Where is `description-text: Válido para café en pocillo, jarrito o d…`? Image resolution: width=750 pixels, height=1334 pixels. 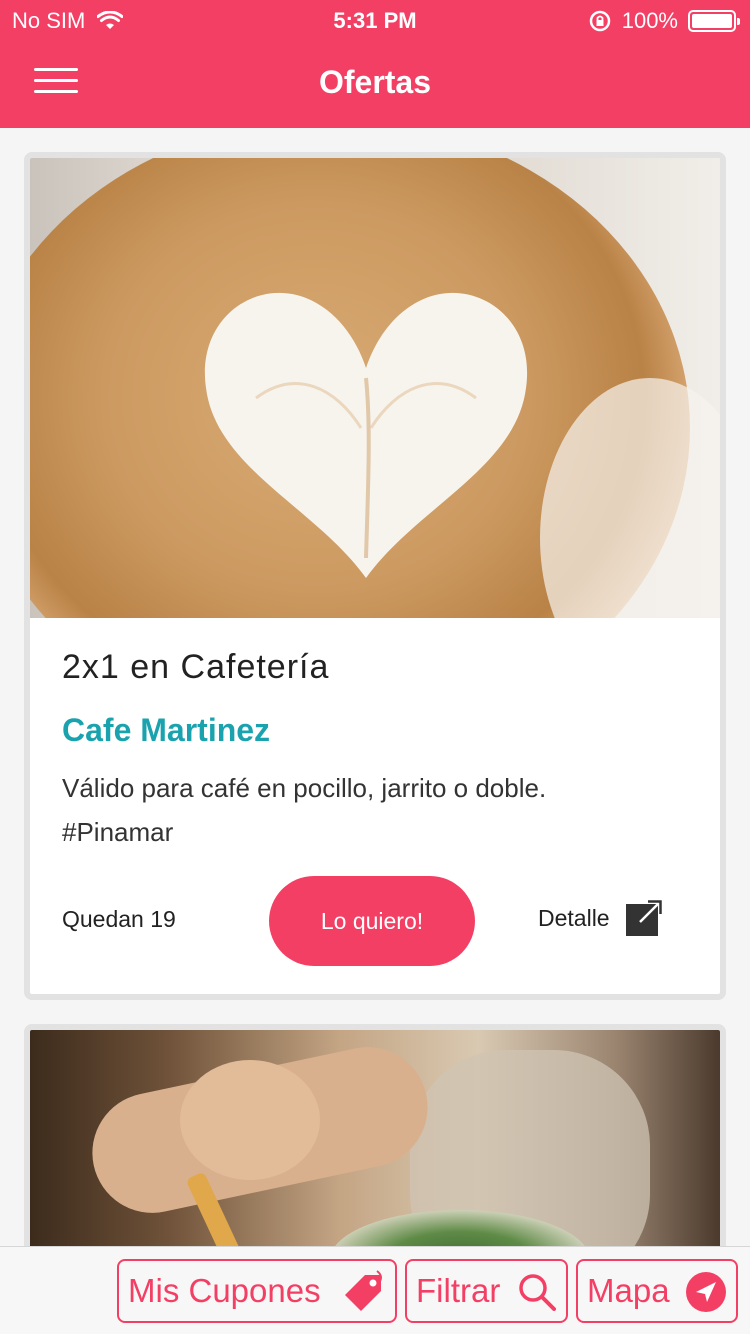 description-text: Válido para café en pocillo, jarrito o d… is located at coordinates (304, 788).